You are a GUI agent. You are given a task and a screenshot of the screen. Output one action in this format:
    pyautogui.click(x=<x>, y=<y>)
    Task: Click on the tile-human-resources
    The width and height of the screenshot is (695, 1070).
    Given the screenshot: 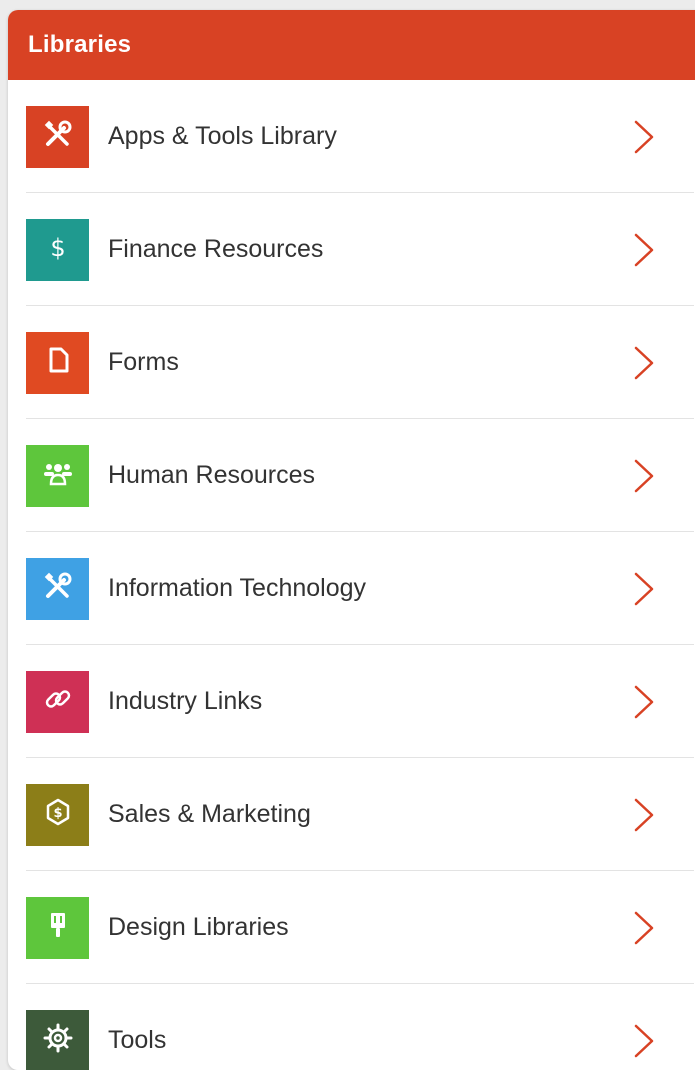 What is the action you would take?
    pyautogui.click(x=57, y=476)
    